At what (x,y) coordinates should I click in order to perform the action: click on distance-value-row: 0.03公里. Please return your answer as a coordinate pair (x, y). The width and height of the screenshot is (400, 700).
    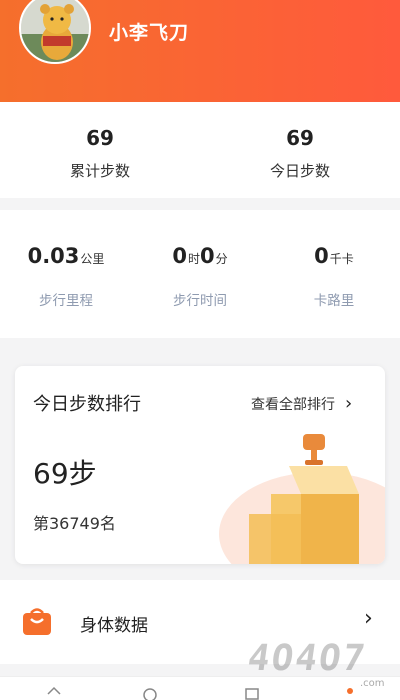
    Looking at the image, I should click on (66, 256).